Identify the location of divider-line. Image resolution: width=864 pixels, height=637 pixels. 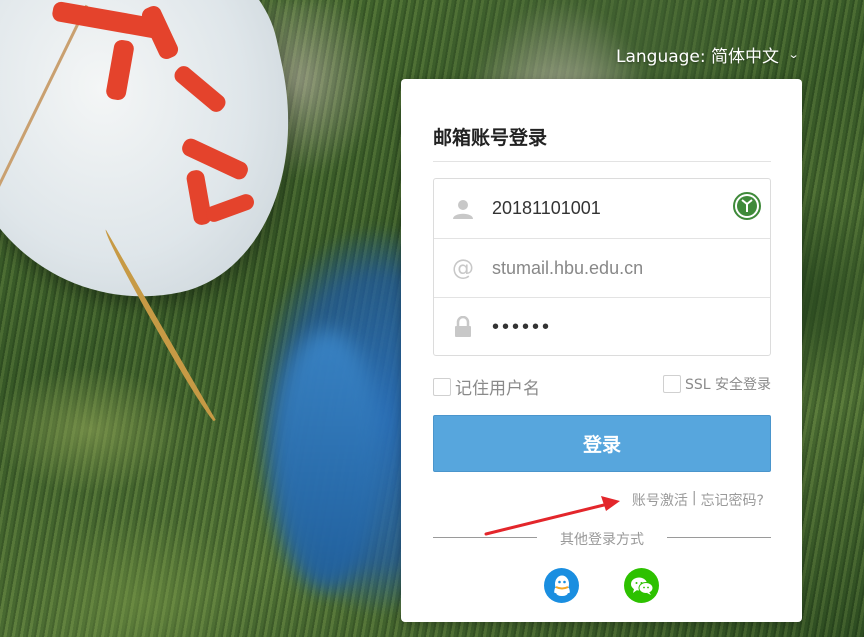
(719, 537).